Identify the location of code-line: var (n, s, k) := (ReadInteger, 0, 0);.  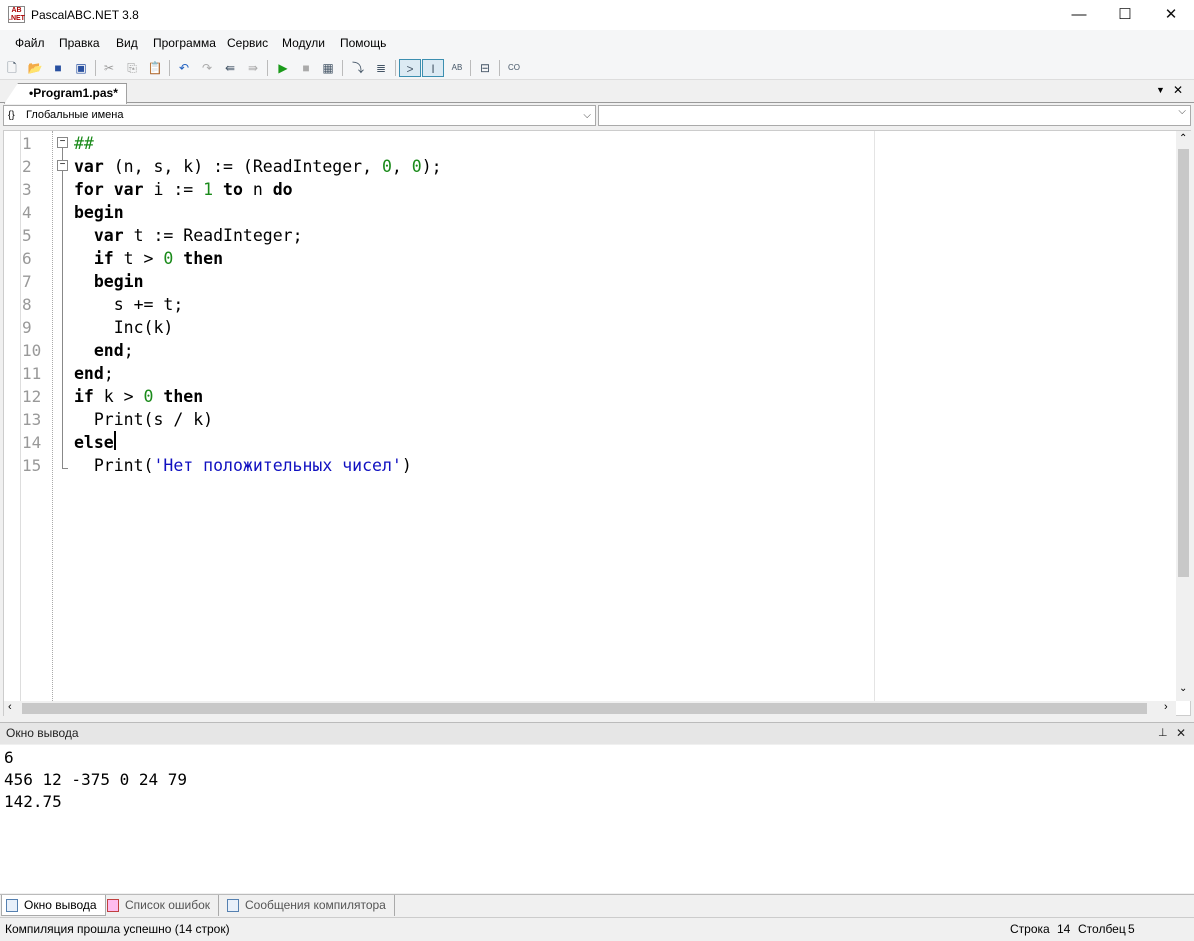
(258, 166).